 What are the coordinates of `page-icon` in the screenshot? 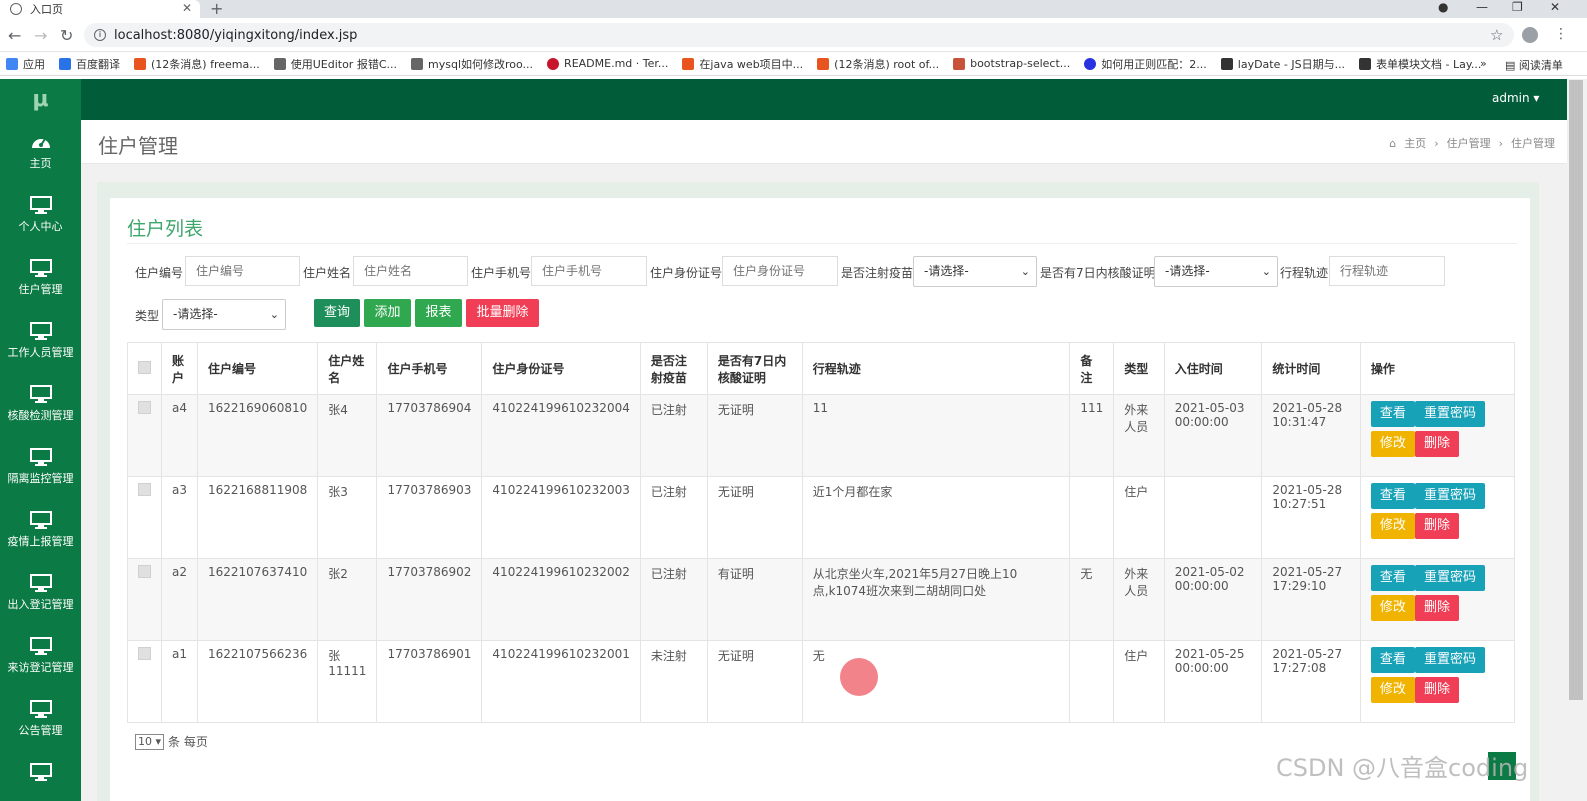 It's located at (417, 63).